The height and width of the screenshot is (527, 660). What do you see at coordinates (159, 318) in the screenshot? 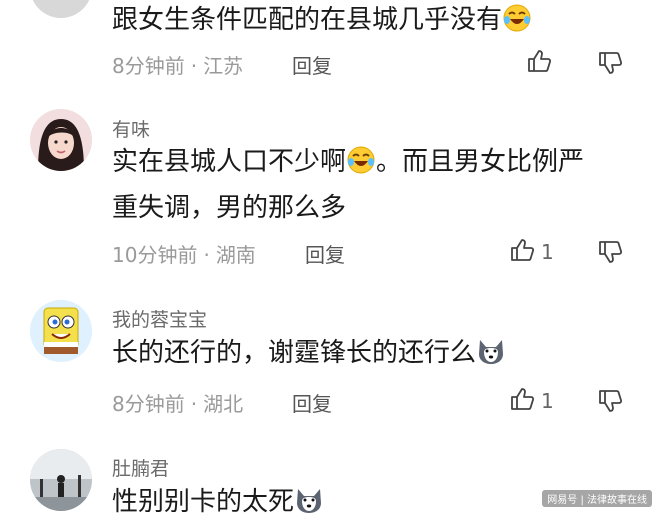
I see `comment-username: 我的蓉宝宝` at bounding box center [159, 318].